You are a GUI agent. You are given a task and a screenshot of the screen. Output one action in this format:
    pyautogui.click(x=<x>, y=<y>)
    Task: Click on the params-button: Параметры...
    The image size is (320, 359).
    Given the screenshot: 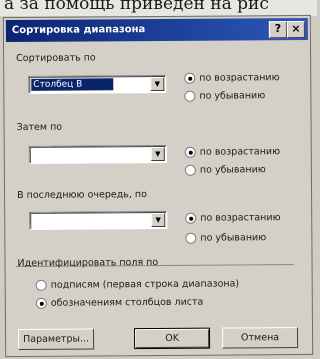 What is the action you would take?
    pyautogui.click(x=56, y=339)
    